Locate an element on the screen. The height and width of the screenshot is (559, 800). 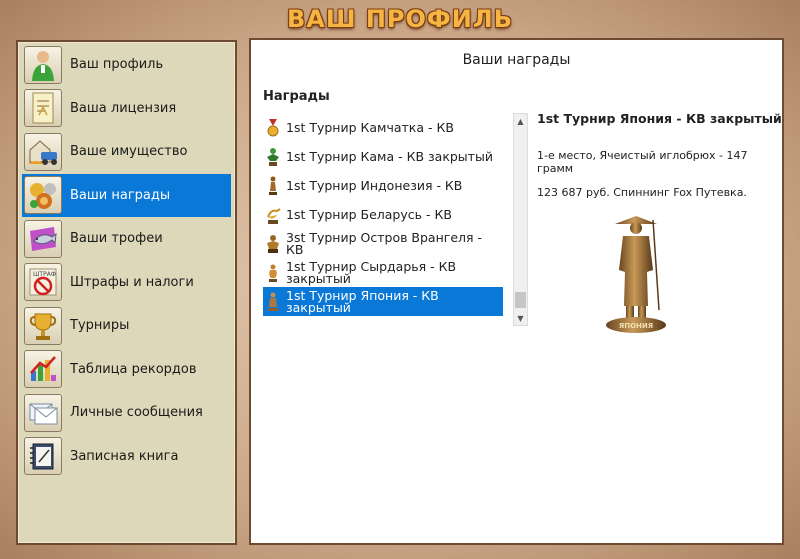
award-label: 3st Турнир Остров Врангеля - КВ is located at coordinates (384, 243).